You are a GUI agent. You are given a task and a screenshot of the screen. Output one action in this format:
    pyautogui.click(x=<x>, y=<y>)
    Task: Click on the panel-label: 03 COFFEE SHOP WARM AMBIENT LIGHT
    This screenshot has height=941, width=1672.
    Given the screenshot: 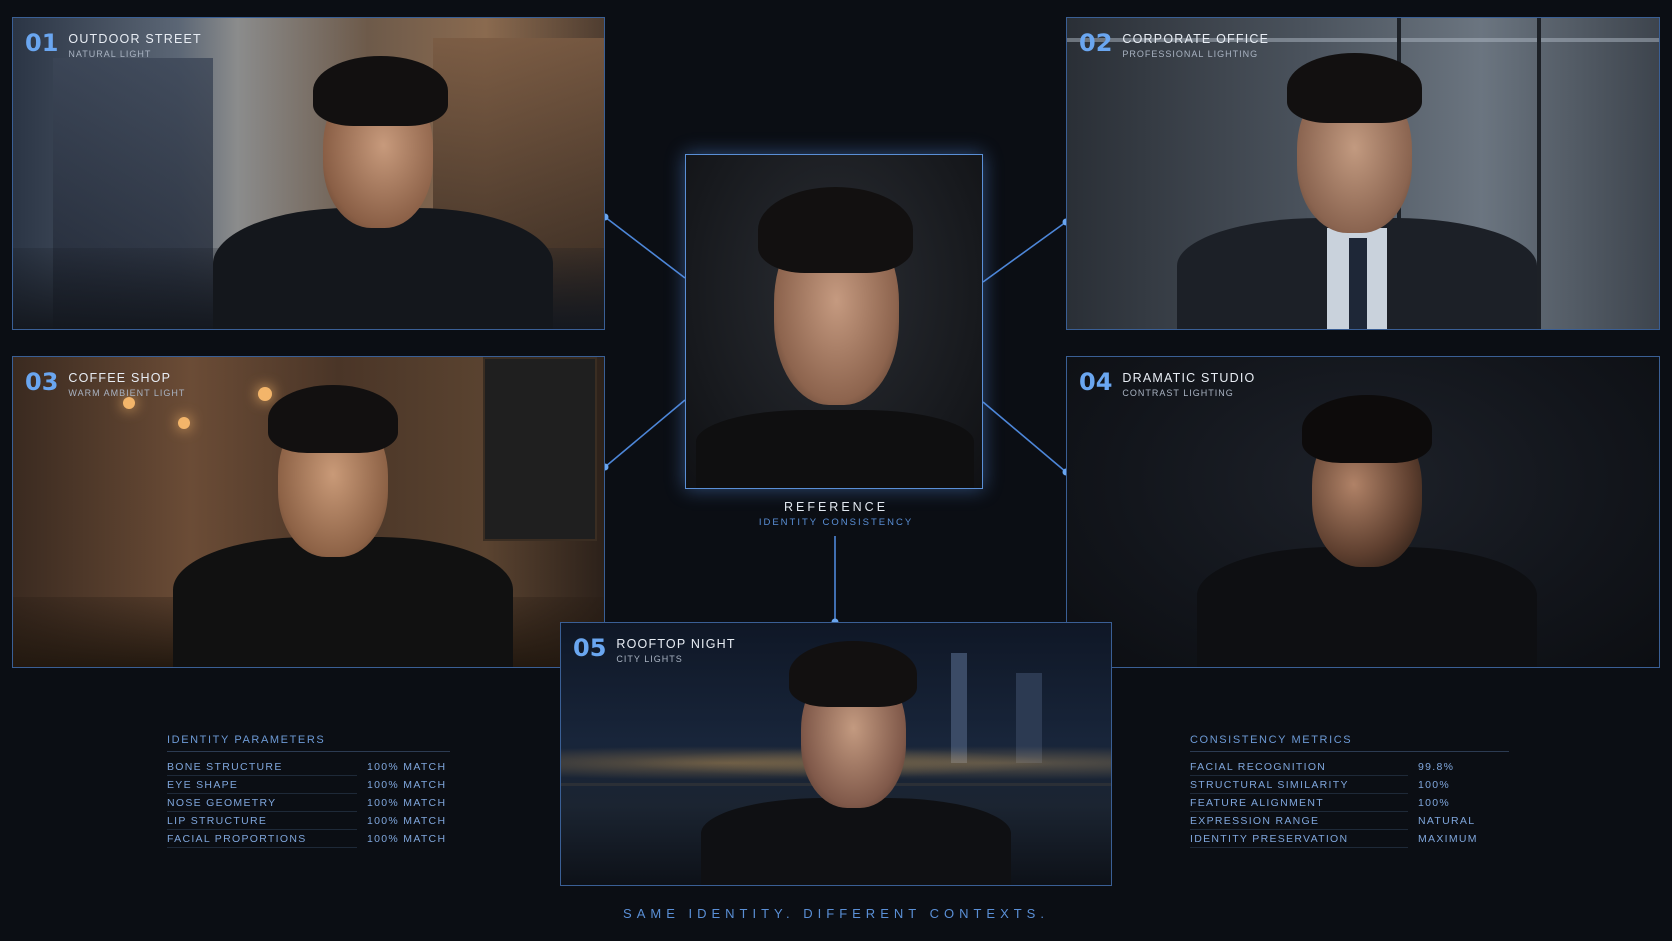 What is the action you would take?
    pyautogui.click(x=105, y=383)
    